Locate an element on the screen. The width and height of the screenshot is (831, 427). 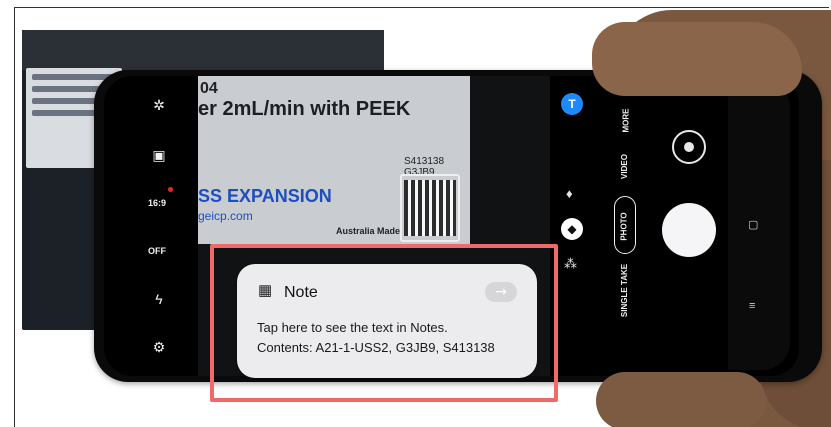
sparkle-icon: ✲ is located at coordinates (159, 105).